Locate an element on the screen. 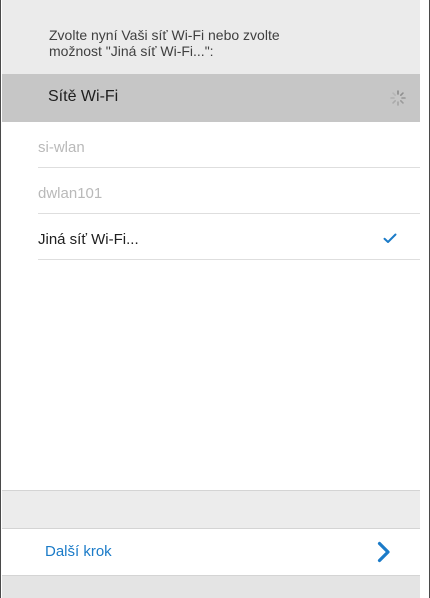  section-header: Sítě Wi-Fi is located at coordinates (211, 98).